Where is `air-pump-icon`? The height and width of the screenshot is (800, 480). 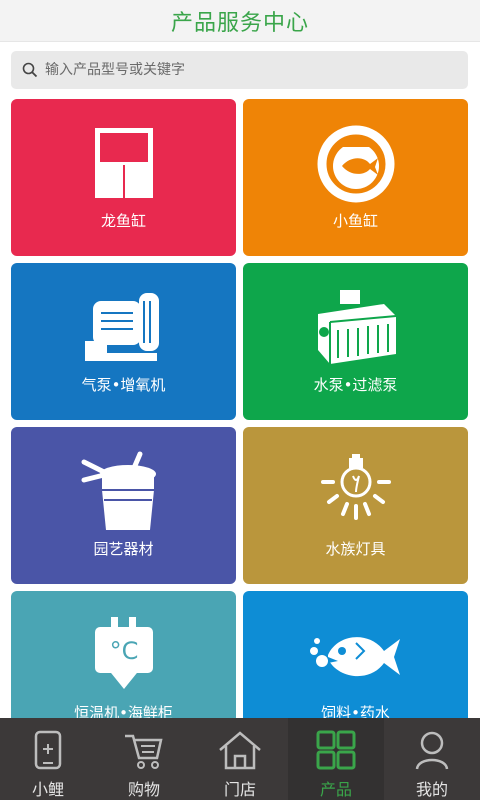 air-pump-icon is located at coordinates (124, 328).